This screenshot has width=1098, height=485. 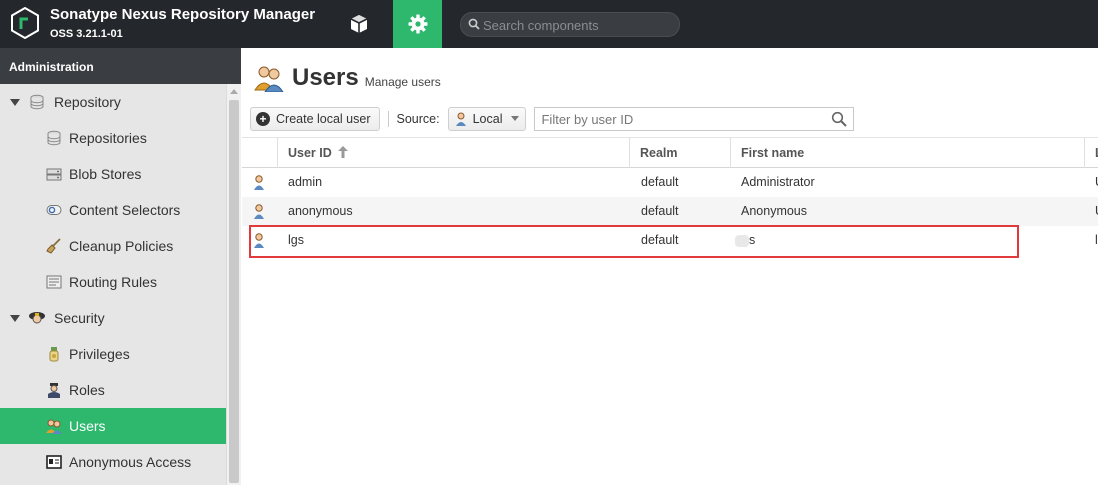 I want to click on sidebar-item-privileges: Privileges, so click(x=113, y=354).